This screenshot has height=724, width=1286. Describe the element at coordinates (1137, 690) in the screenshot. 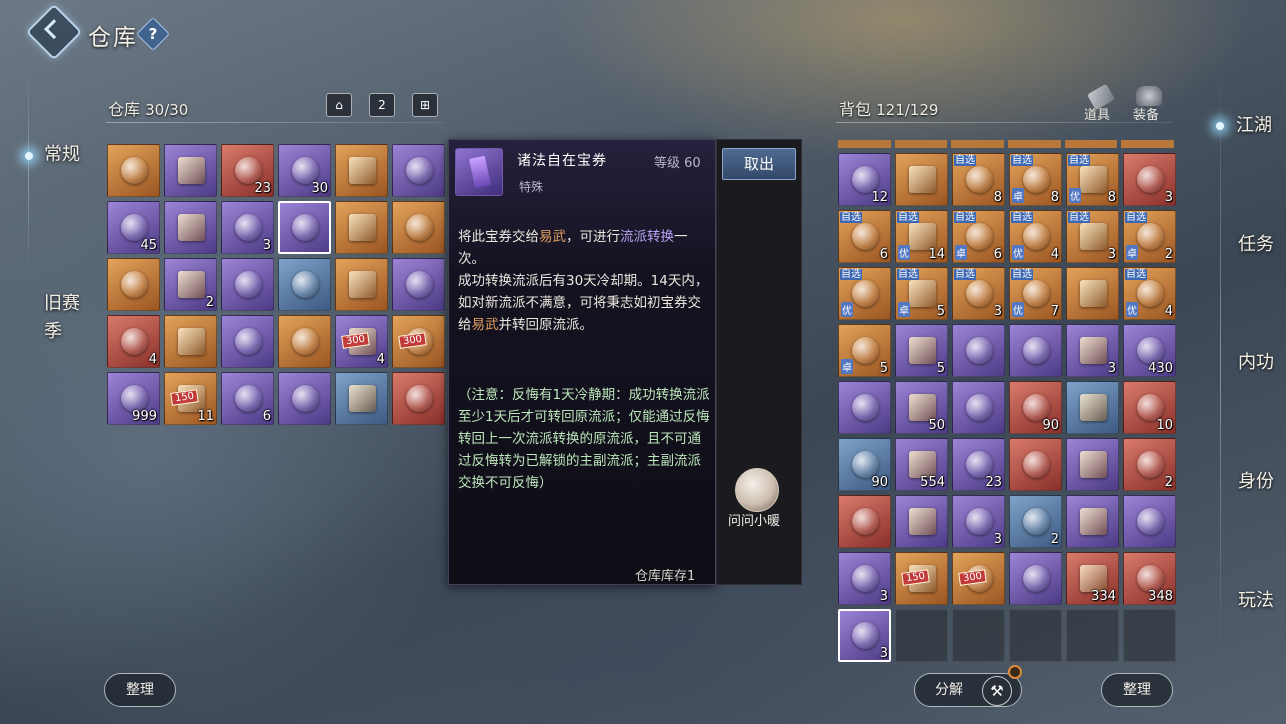

I see `backpack-sort-button: 整理` at that location.